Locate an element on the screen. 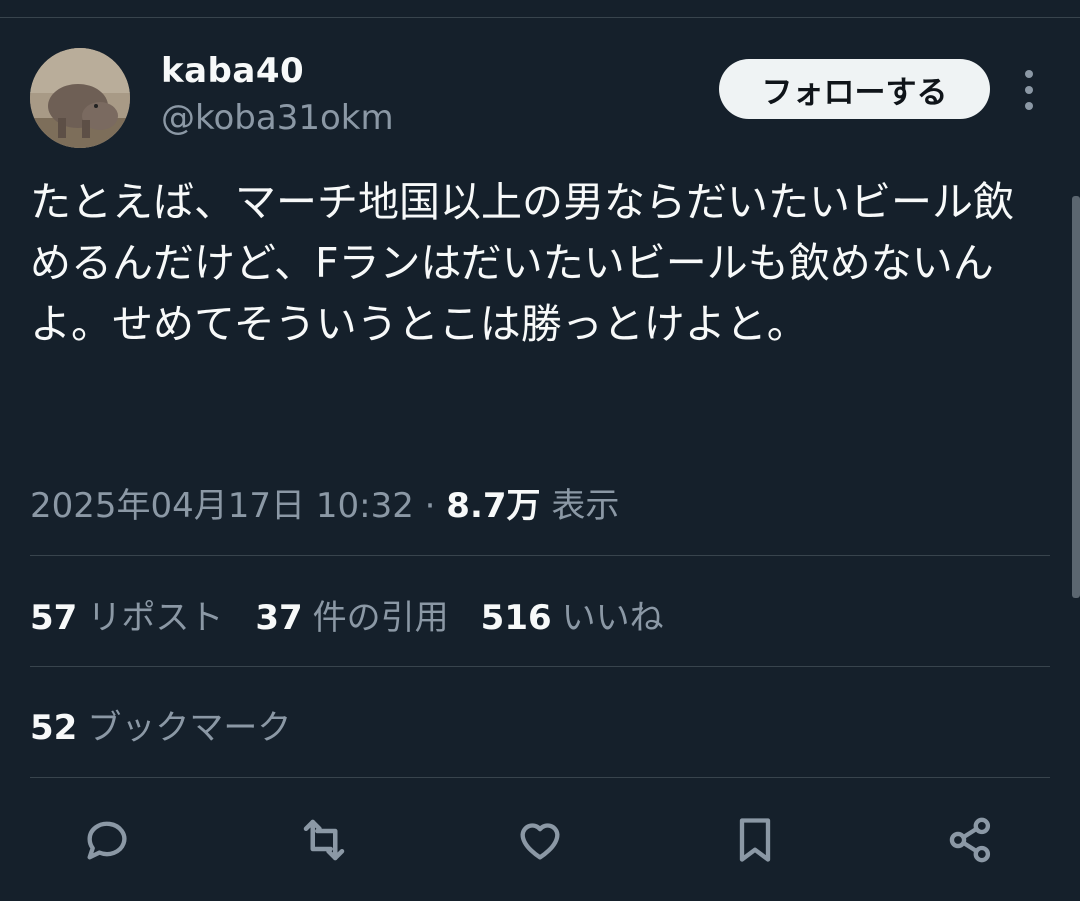 The height and width of the screenshot is (901, 1080). views-label: 表示 is located at coordinates (585, 506).